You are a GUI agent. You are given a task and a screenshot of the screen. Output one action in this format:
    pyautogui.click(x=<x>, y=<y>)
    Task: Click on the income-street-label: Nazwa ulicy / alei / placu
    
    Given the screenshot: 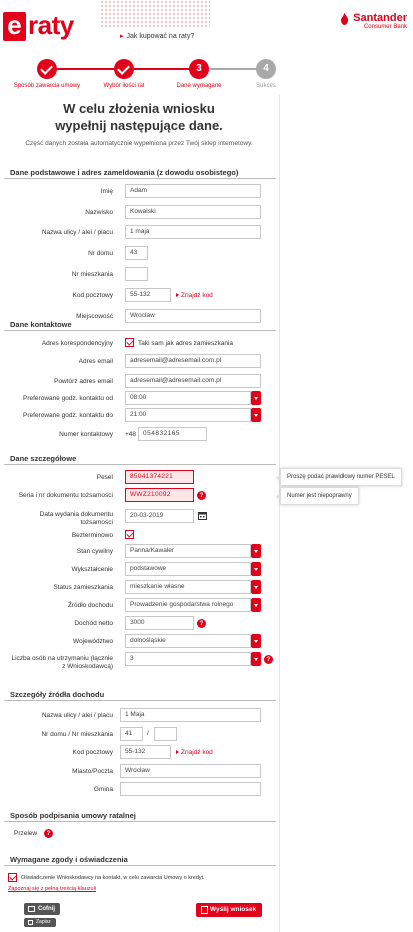 What is the action you would take?
    pyautogui.click(x=77, y=715)
    